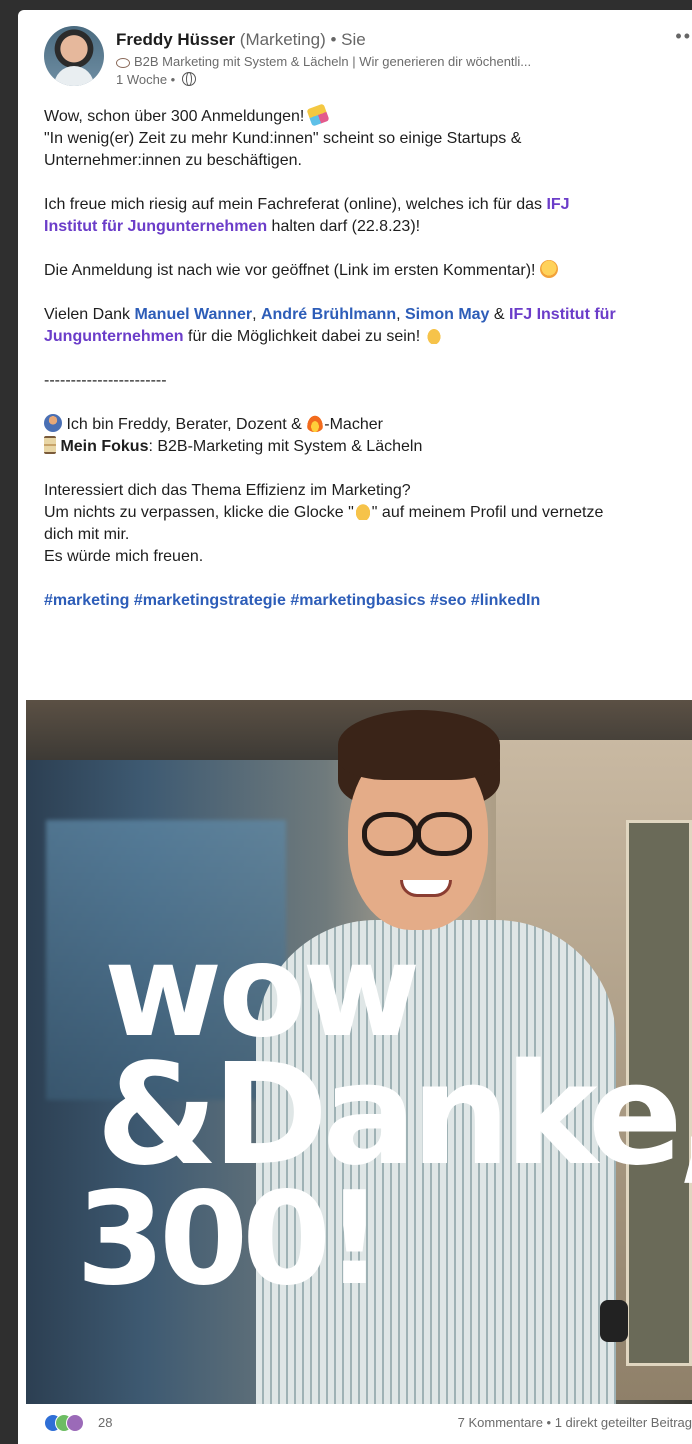  Describe the element at coordinates (124, 556) in the screenshot. I see `body-line: Es würde mich freuen.` at that location.